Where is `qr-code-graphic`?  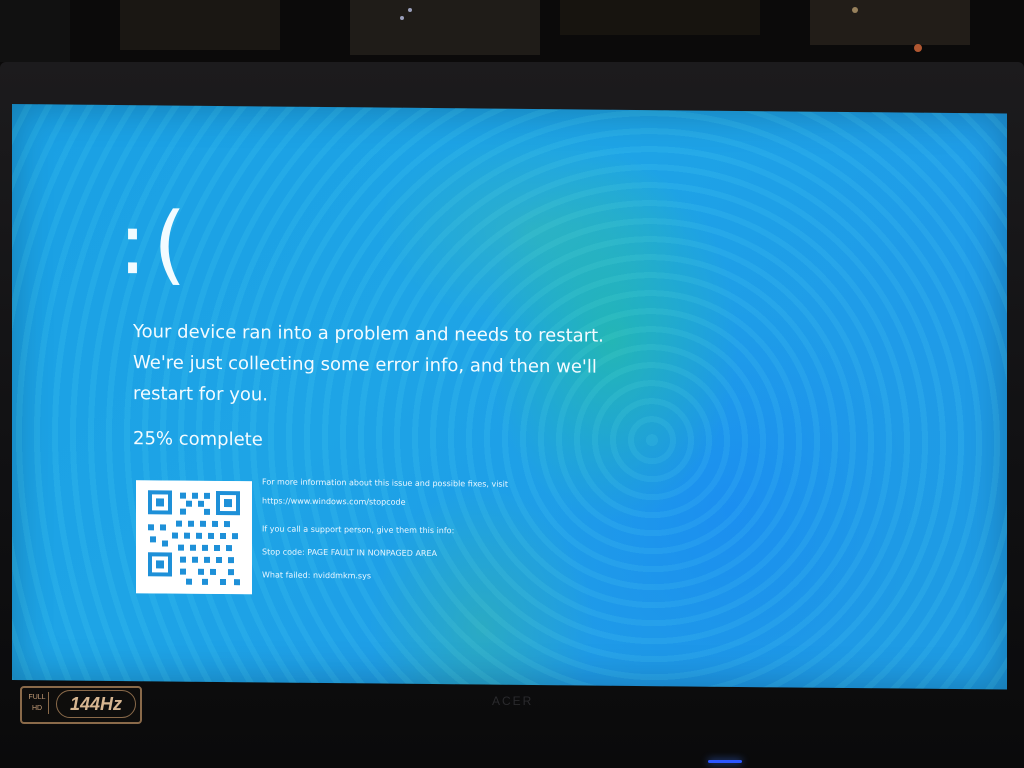
qr-code-graphic is located at coordinates (194, 537).